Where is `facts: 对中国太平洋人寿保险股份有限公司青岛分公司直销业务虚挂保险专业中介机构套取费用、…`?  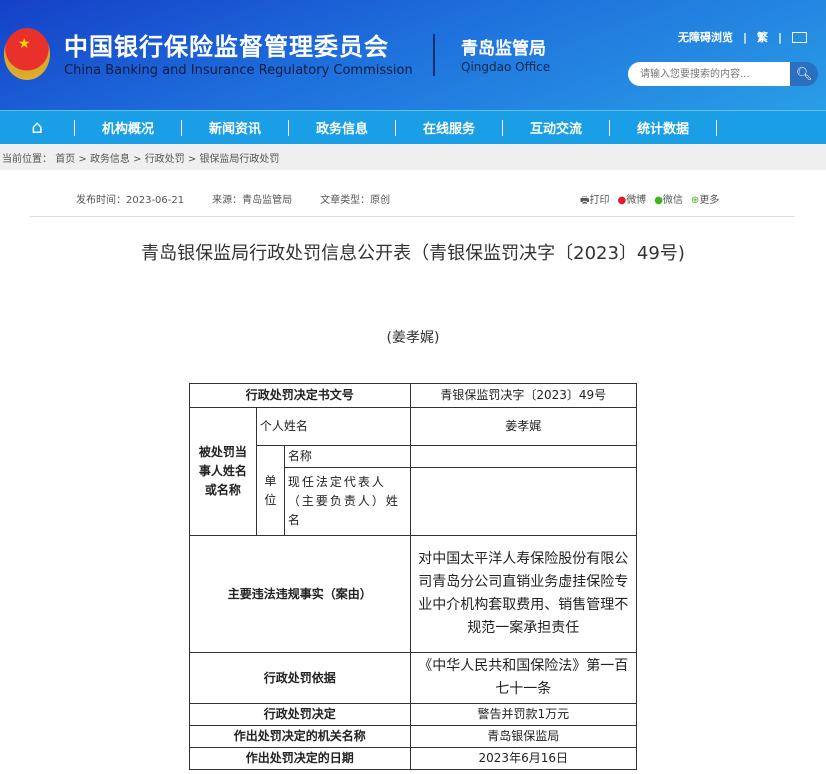 facts: 对中国太平洋人寿保险股份有限公司青岛分公司直销业务虚挂保险专业中介机构套取费用、… is located at coordinates (523, 594).